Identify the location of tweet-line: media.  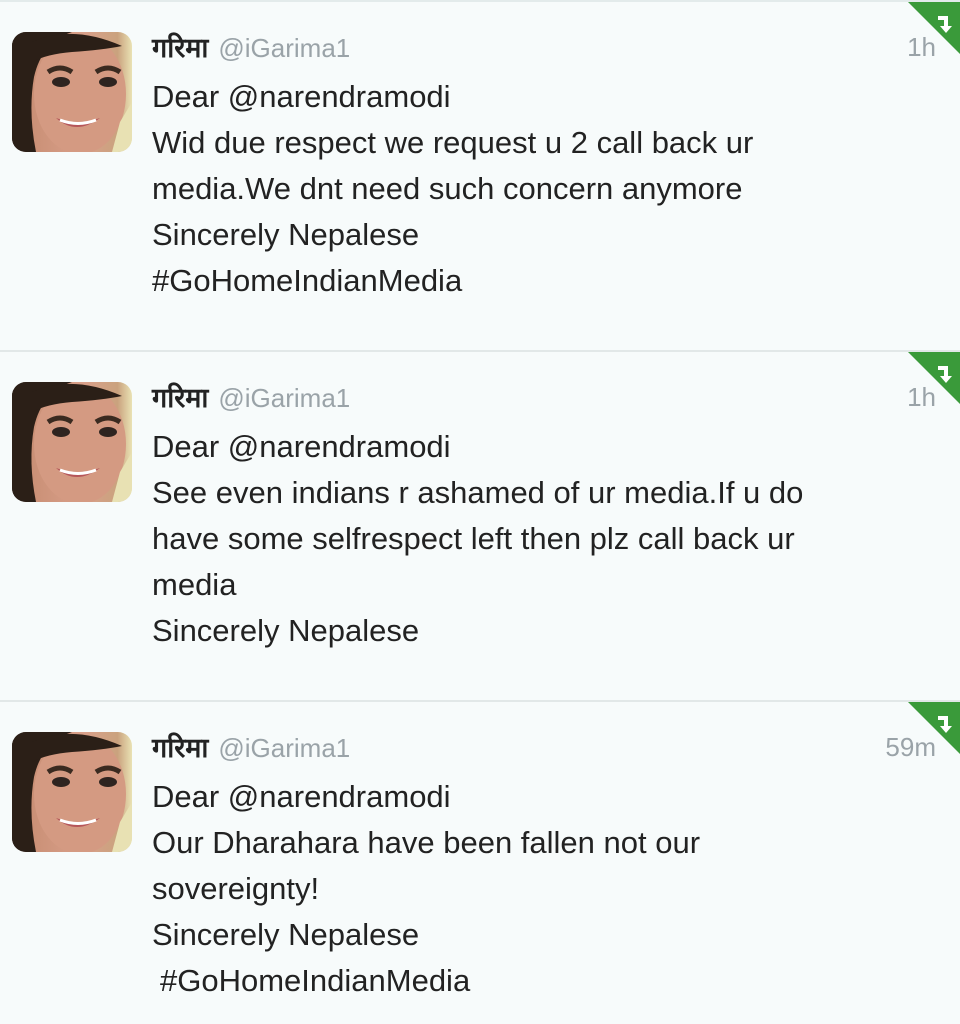
(194, 584).